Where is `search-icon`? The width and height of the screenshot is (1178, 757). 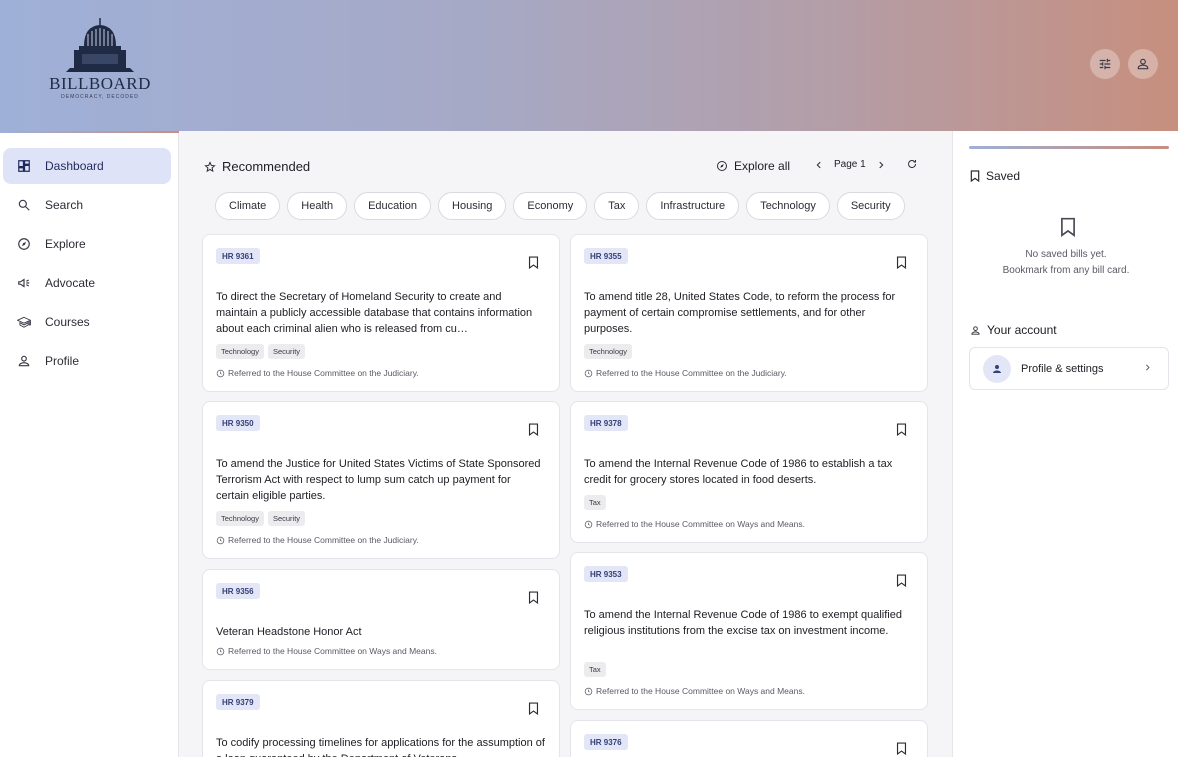
search-icon is located at coordinates (24, 205).